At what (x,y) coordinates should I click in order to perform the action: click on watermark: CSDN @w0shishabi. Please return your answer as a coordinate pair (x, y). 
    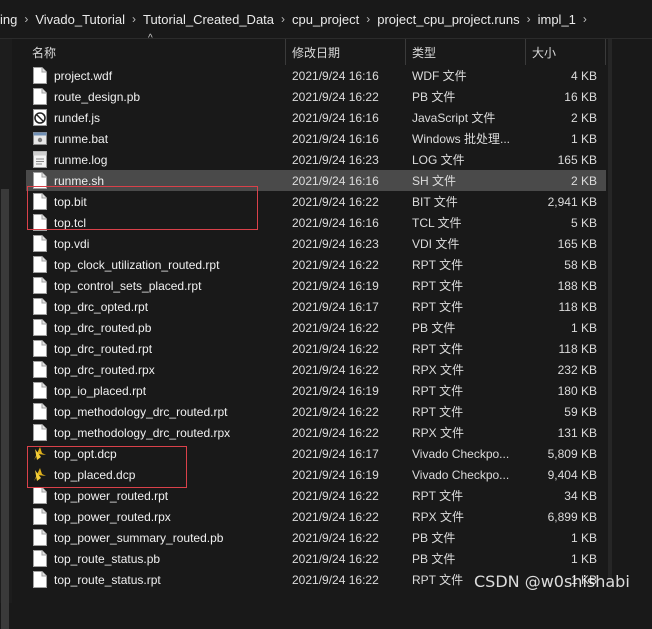
    Looking at the image, I should click on (552, 581).